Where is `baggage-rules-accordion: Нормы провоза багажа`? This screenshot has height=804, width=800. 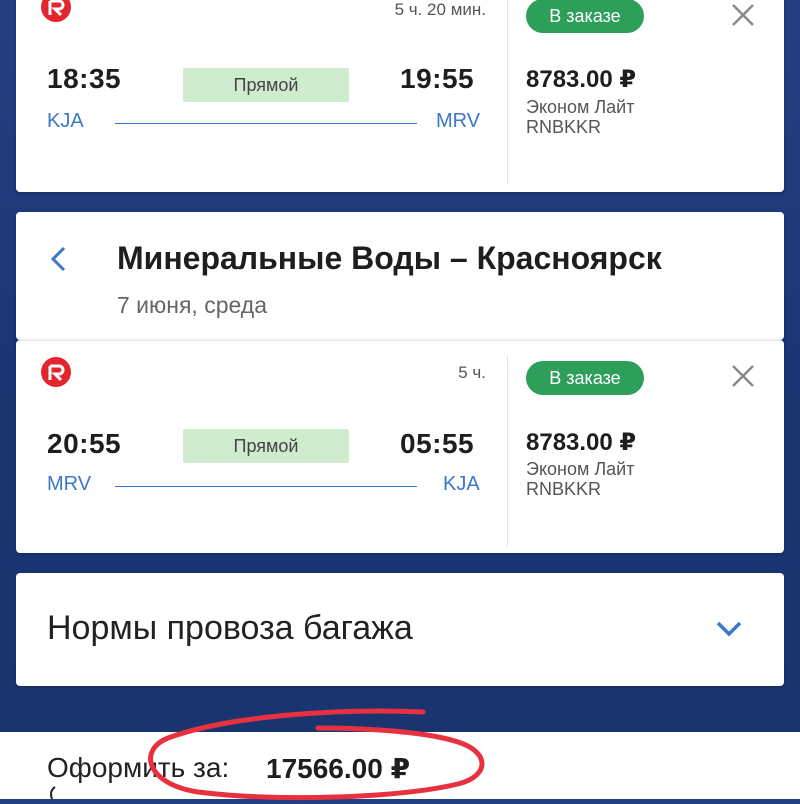
baggage-rules-accordion: Нормы провоза багажа is located at coordinates (400, 629).